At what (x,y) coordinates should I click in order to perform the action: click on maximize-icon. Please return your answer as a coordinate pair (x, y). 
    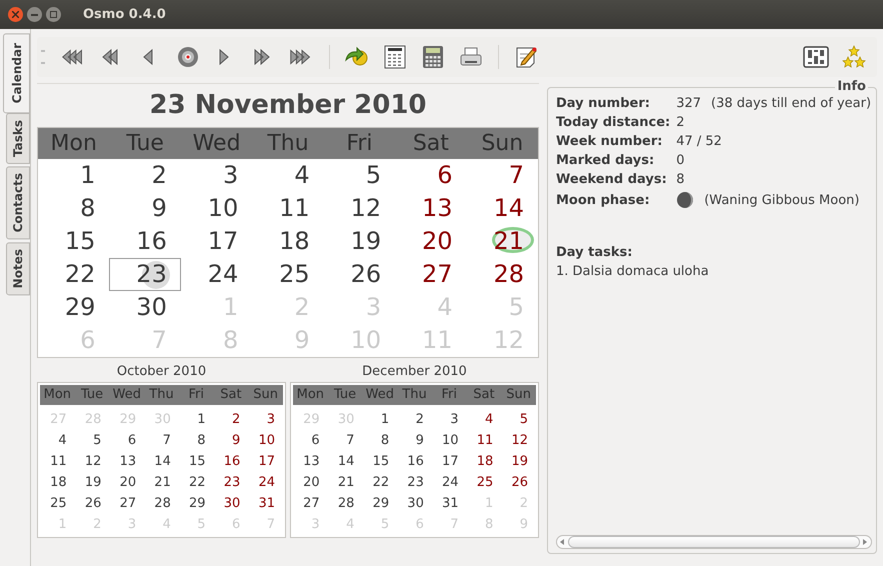
    Looking at the image, I should click on (53, 14).